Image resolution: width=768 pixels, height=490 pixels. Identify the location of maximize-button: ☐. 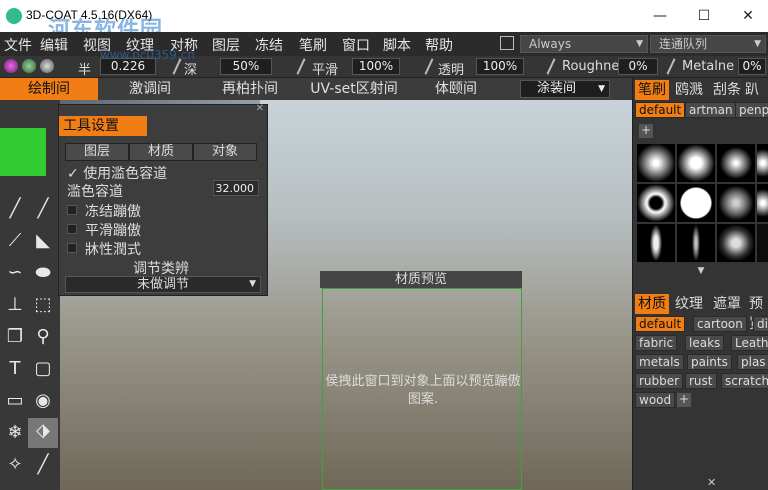
(704, 16).